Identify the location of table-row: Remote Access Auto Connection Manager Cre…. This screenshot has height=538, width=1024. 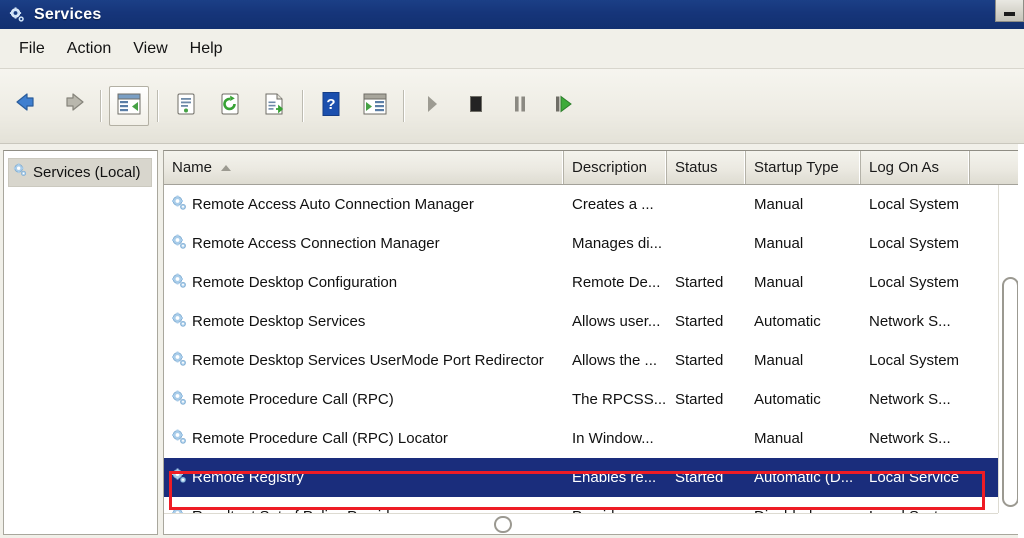
(592, 204).